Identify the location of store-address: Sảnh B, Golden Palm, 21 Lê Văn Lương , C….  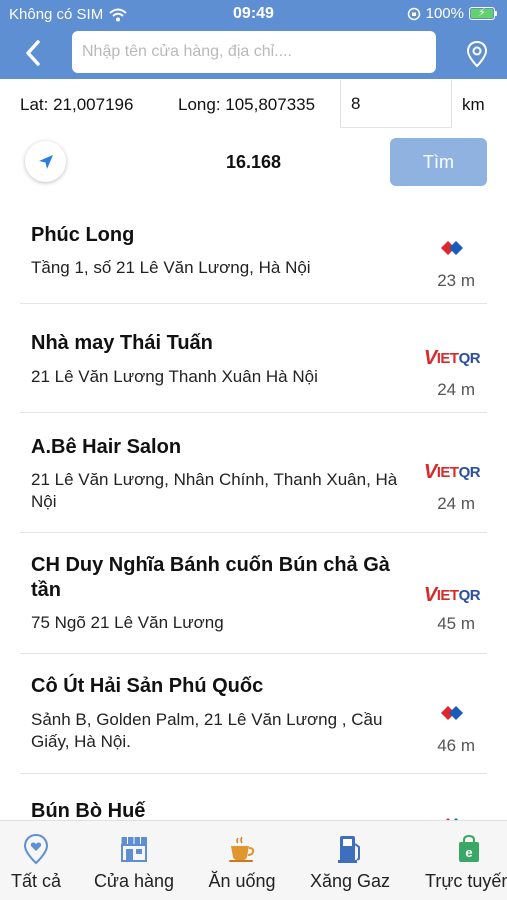
(207, 730).